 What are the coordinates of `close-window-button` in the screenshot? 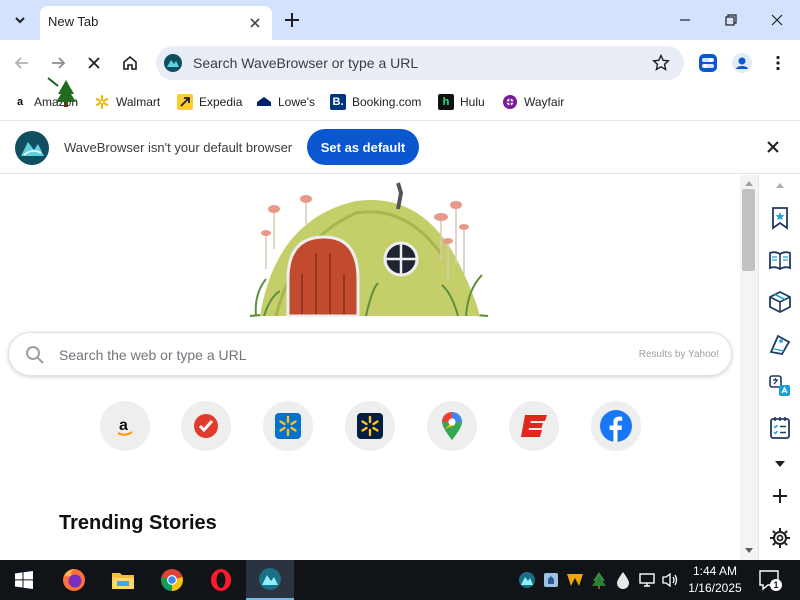 It's located at (777, 20).